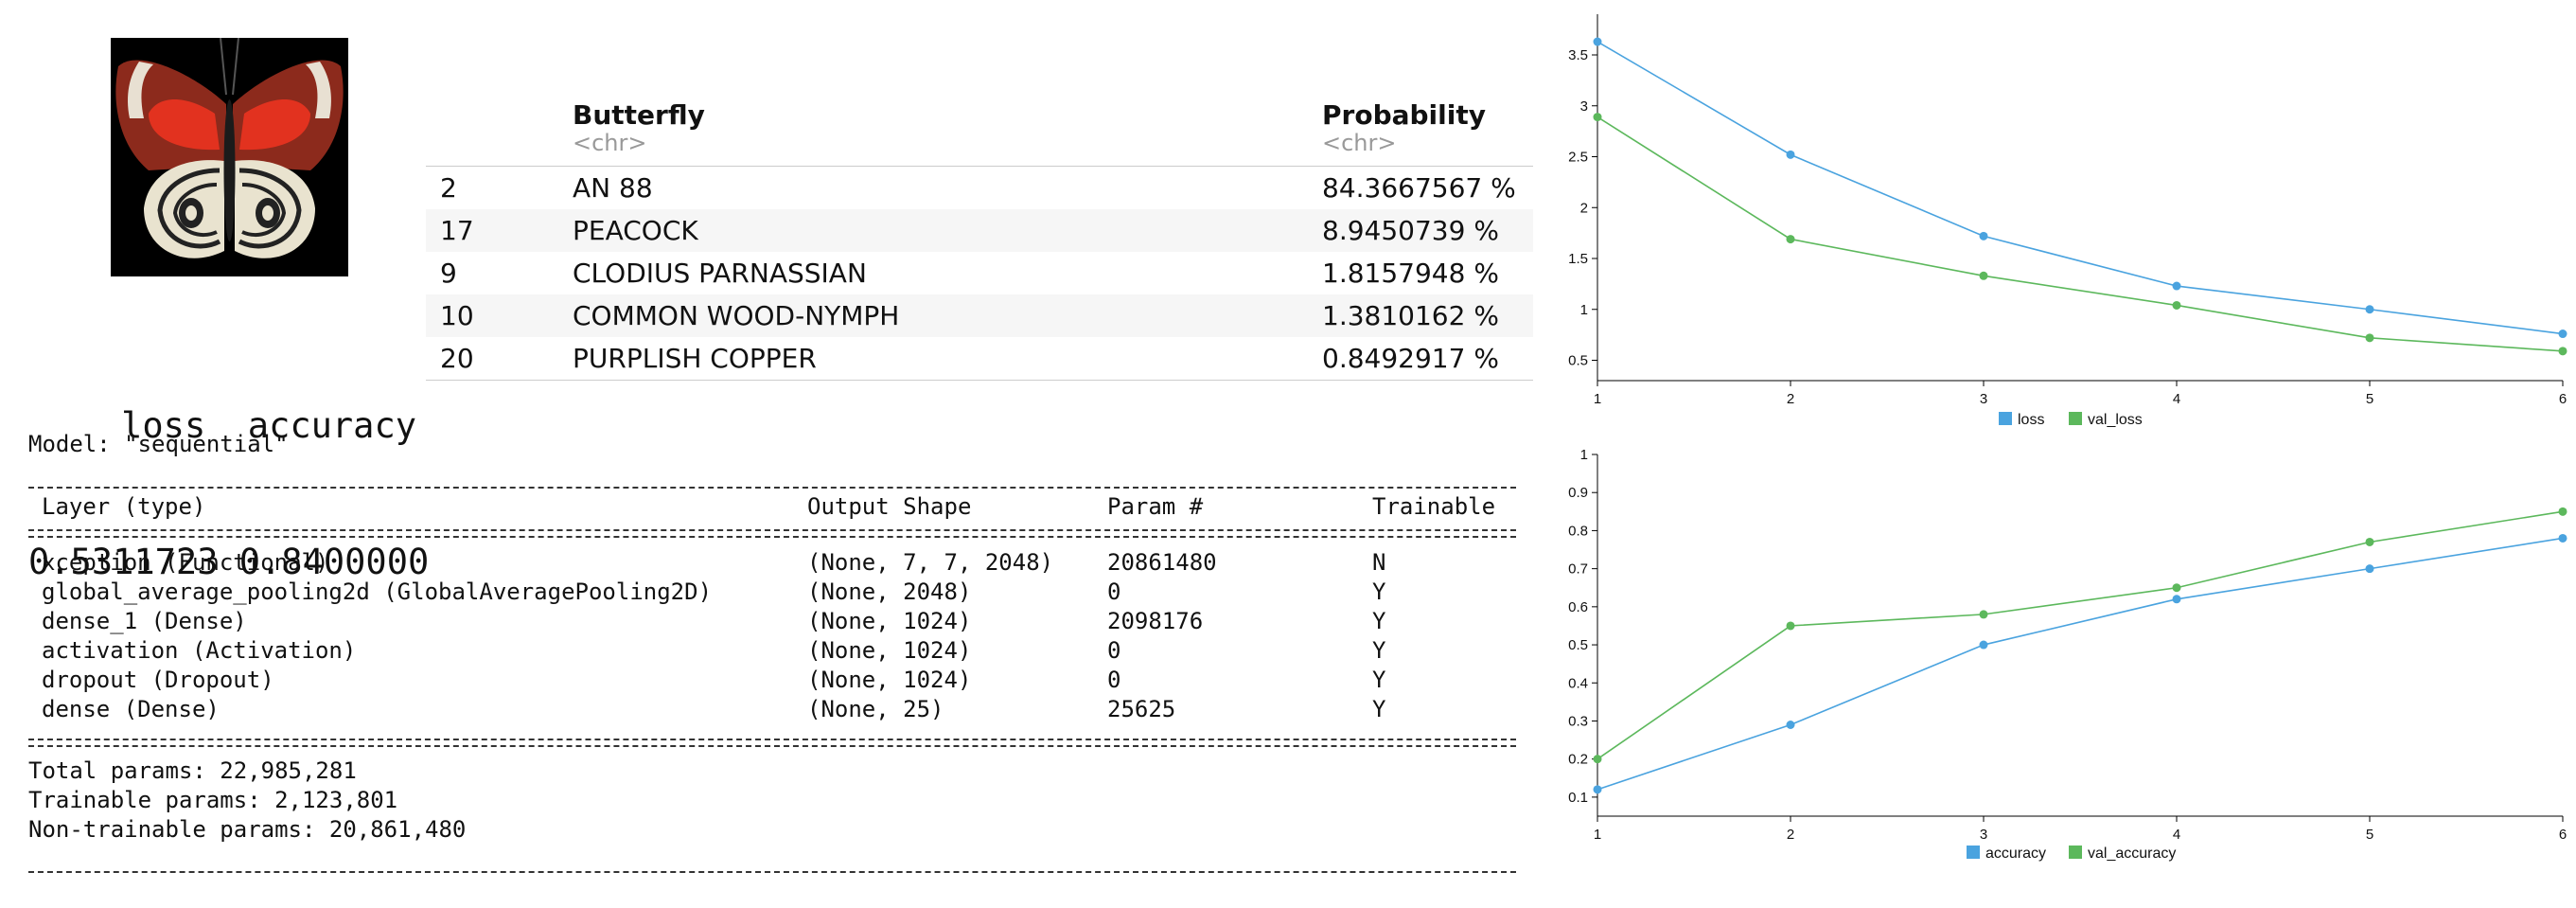  What do you see at coordinates (979, 273) in the screenshot?
I see `table-row: 9 CLODIUS PARNASSIAN 1.8157948 %` at bounding box center [979, 273].